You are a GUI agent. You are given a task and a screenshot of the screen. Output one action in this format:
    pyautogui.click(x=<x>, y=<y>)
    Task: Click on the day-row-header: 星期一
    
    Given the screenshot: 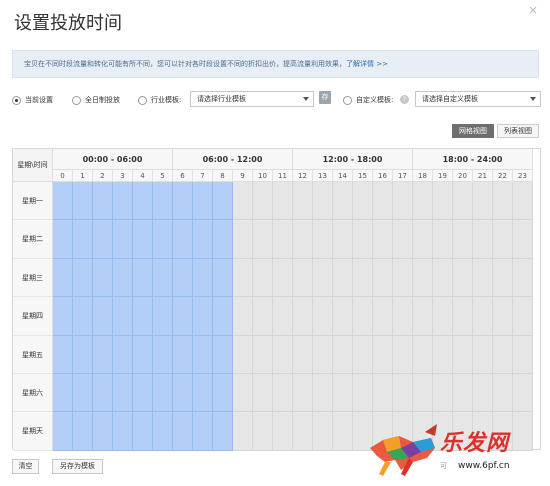 What is the action you would take?
    pyautogui.click(x=33, y=201)
    